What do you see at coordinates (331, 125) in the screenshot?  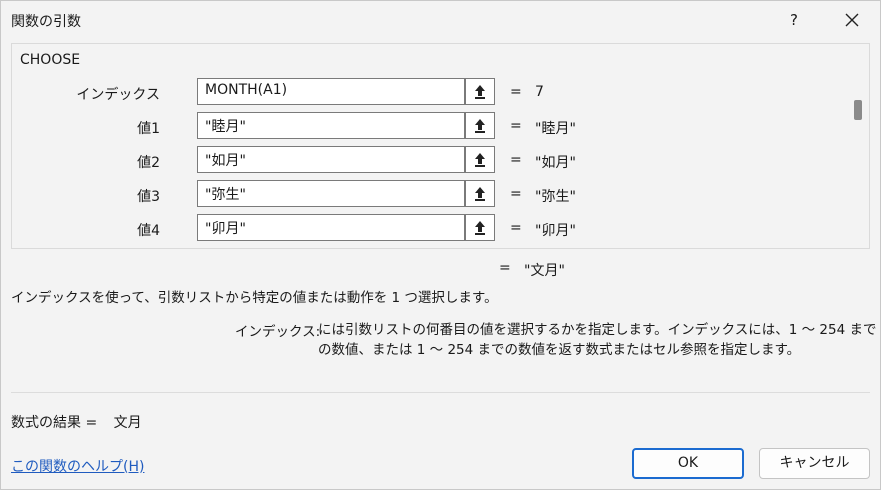 I see `arg-input-value1: "睦月"` at bounding box center [331, 125].